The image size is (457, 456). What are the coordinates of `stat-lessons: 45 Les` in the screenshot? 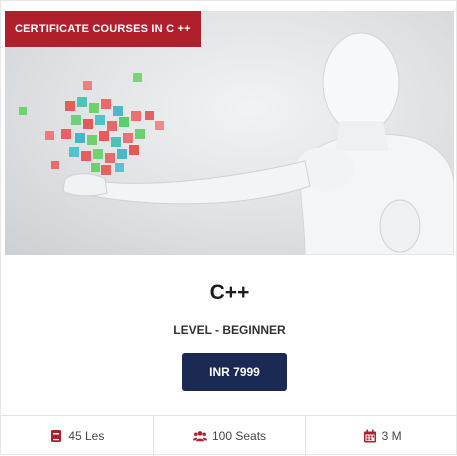 It's located at (77, 436).